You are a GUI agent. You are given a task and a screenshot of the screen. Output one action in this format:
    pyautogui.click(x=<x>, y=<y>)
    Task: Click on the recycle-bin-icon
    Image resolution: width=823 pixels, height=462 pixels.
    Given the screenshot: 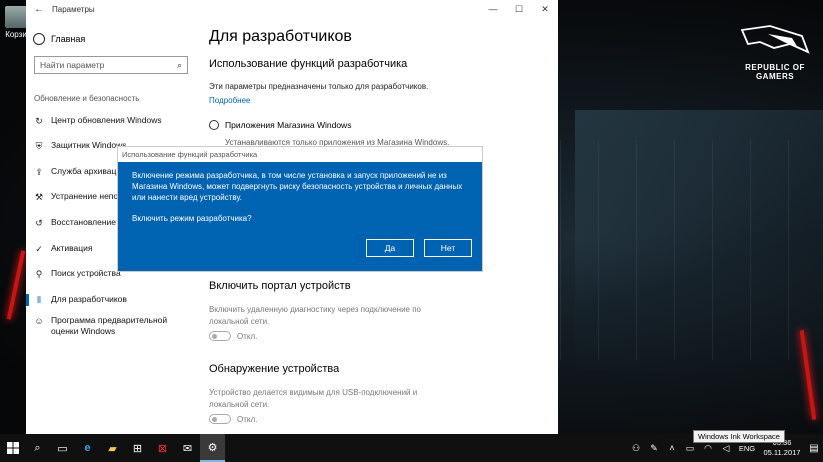 What is the action you would take?
    pyautogui.click(x=16, y=17)
    